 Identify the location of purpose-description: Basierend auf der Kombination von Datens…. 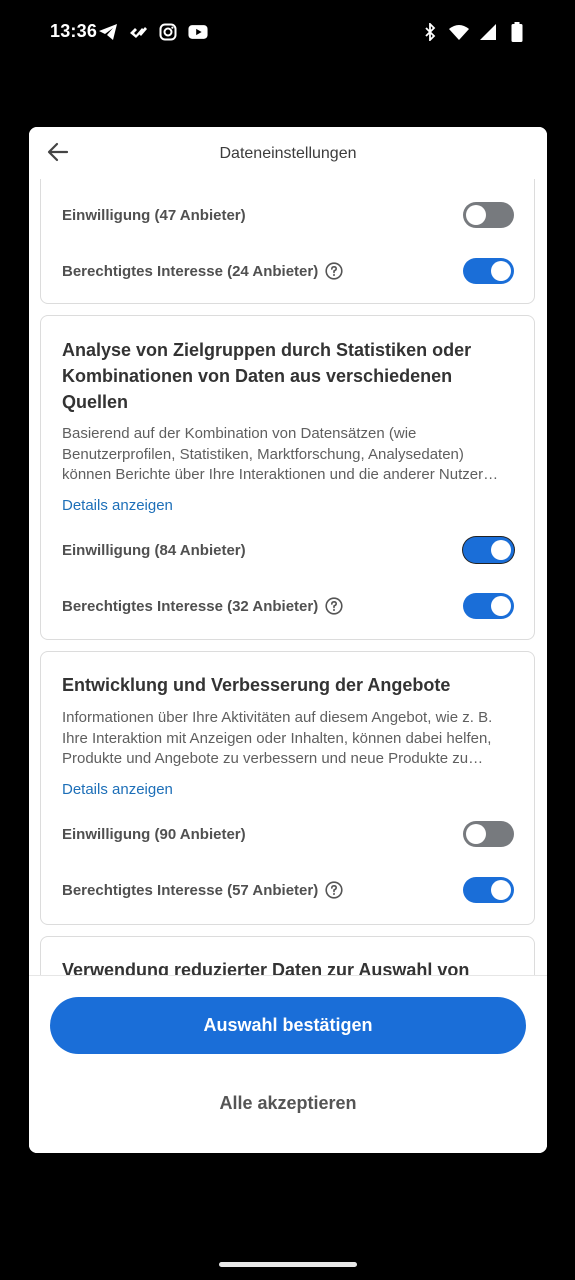
(273, 454).